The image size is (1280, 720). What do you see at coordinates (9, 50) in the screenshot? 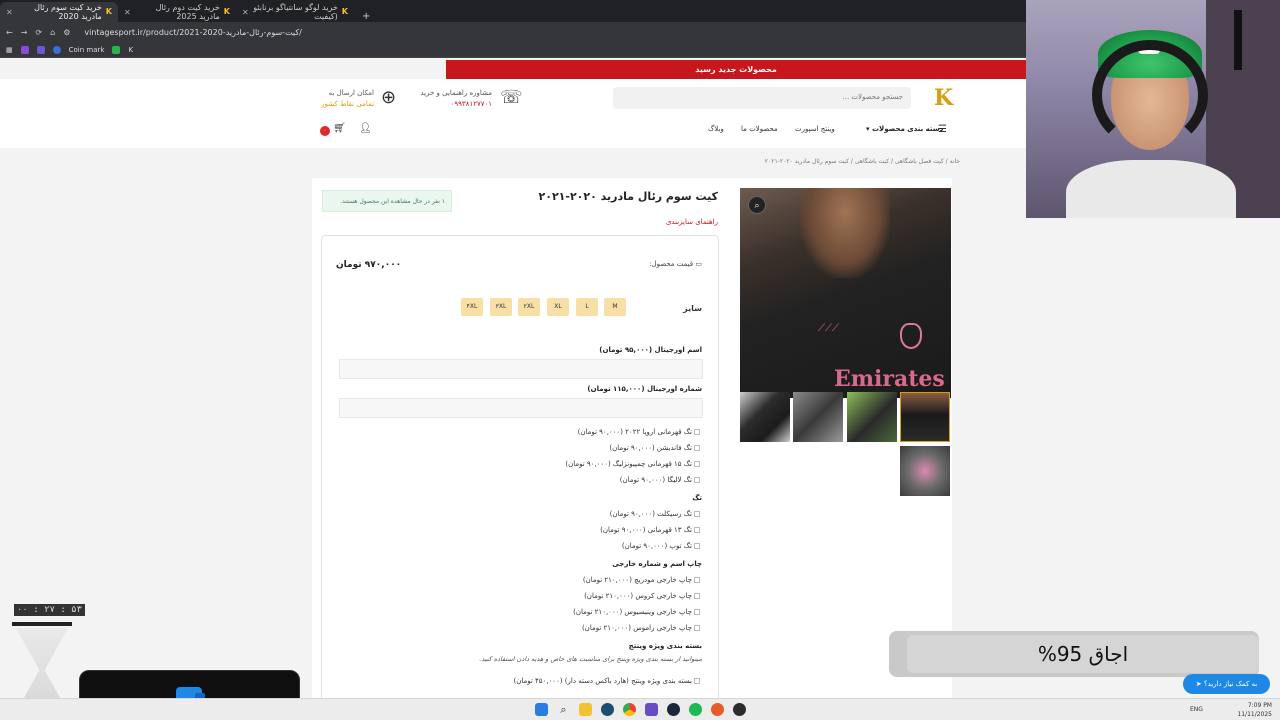
I see `apps-icon: ▦` at bounding box center [9, 50].